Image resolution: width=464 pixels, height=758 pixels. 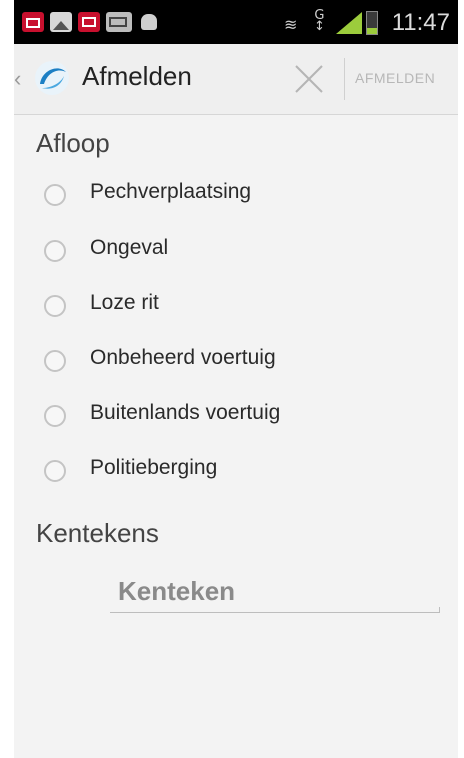 I want to click on radio-option-onbeheerd-voertuig: Onbeheerd voertuig, so click(x=234, y=362).